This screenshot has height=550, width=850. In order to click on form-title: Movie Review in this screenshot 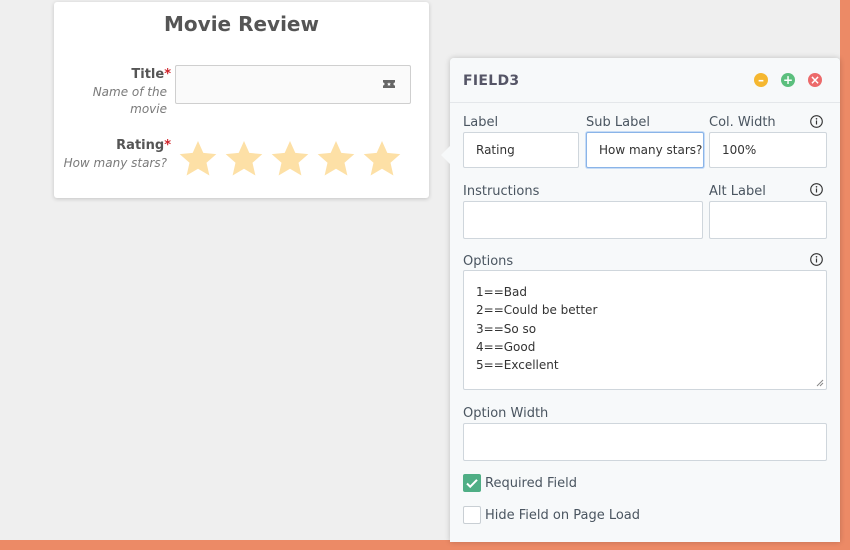, I will do `click(241, 24)`.